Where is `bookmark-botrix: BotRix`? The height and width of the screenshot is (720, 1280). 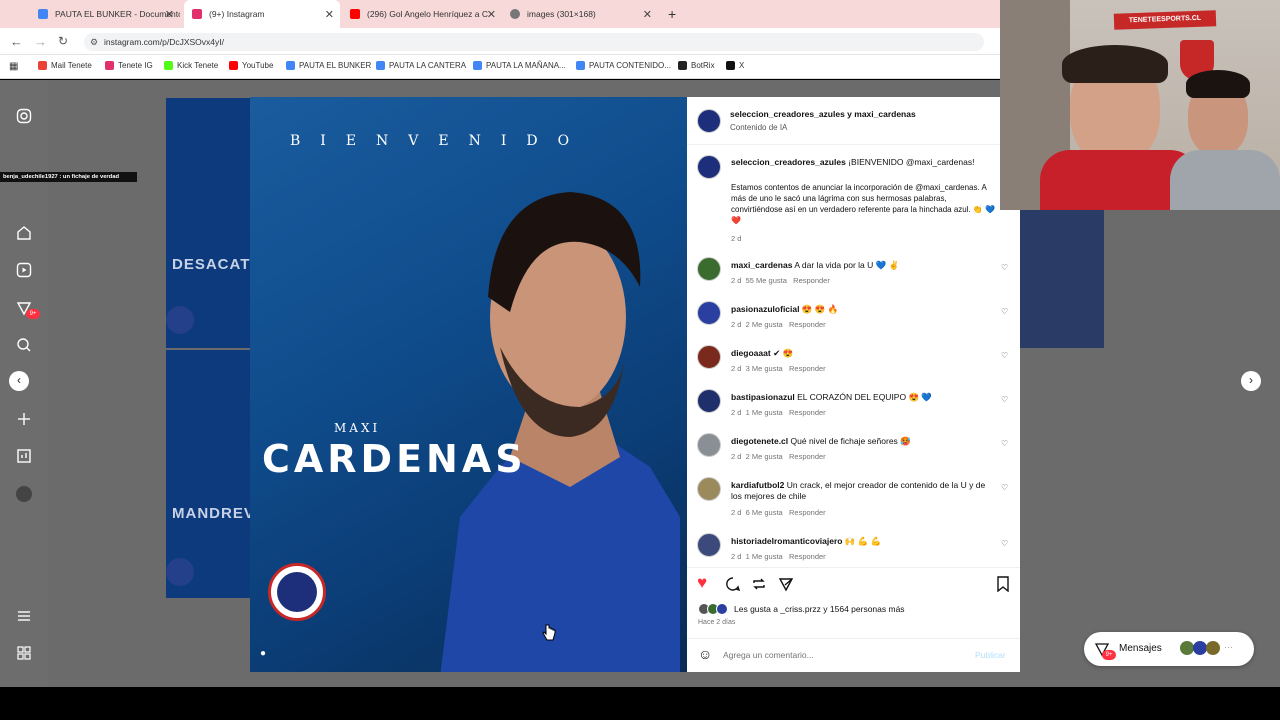 bookmark-botrix: BotRix is located at coordinates (696, 65).